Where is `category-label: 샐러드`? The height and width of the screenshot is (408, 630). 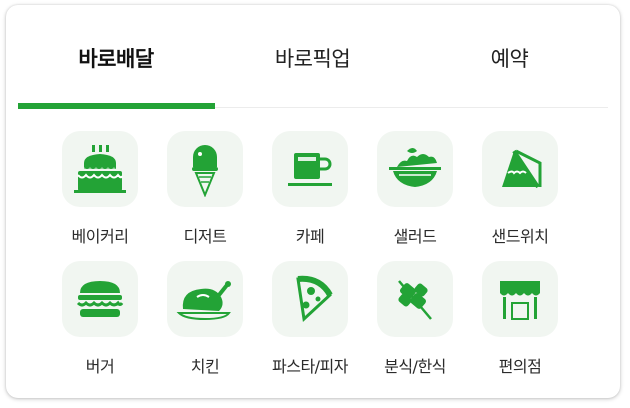 category-label: 샐러드 is located at coordinates (415, 236).